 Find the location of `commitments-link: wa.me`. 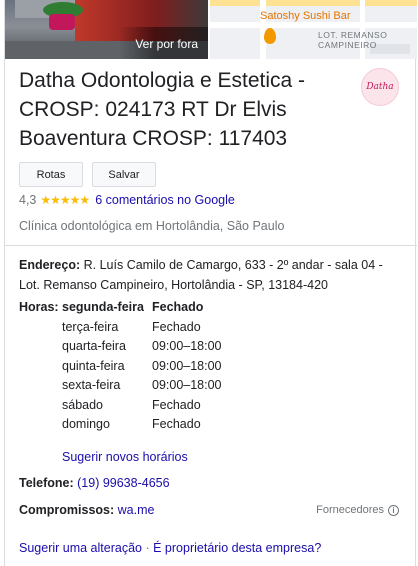

commitments-link: wa.me is located at coordinates (136, 510).